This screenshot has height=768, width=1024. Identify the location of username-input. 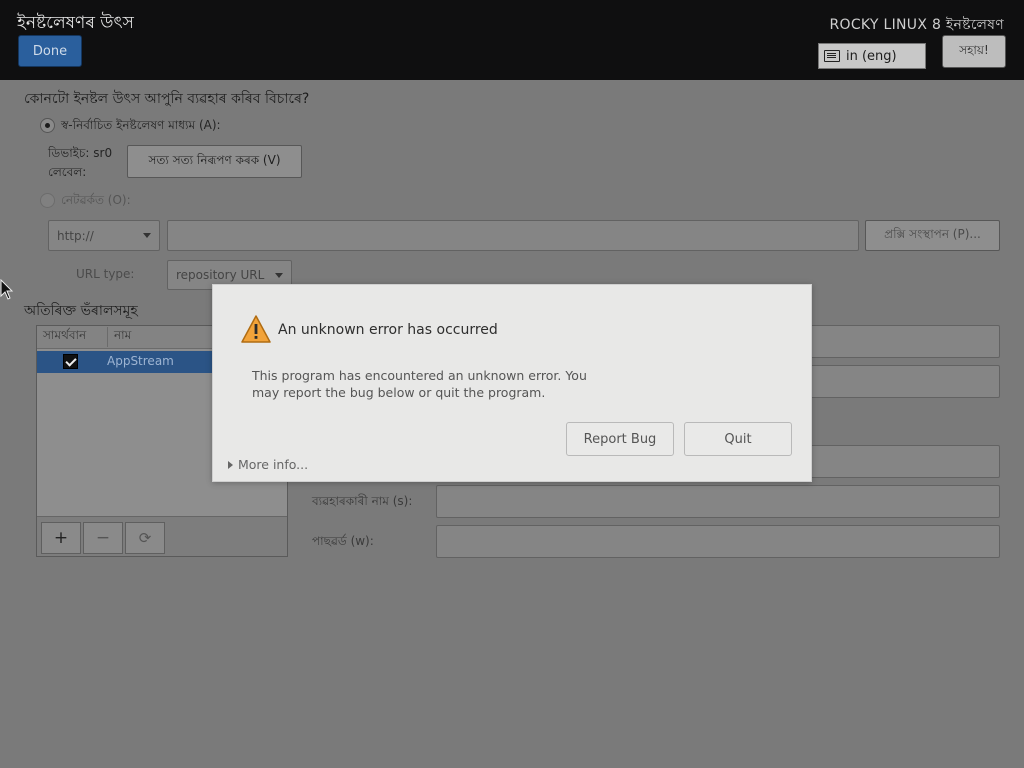
(718, 501).